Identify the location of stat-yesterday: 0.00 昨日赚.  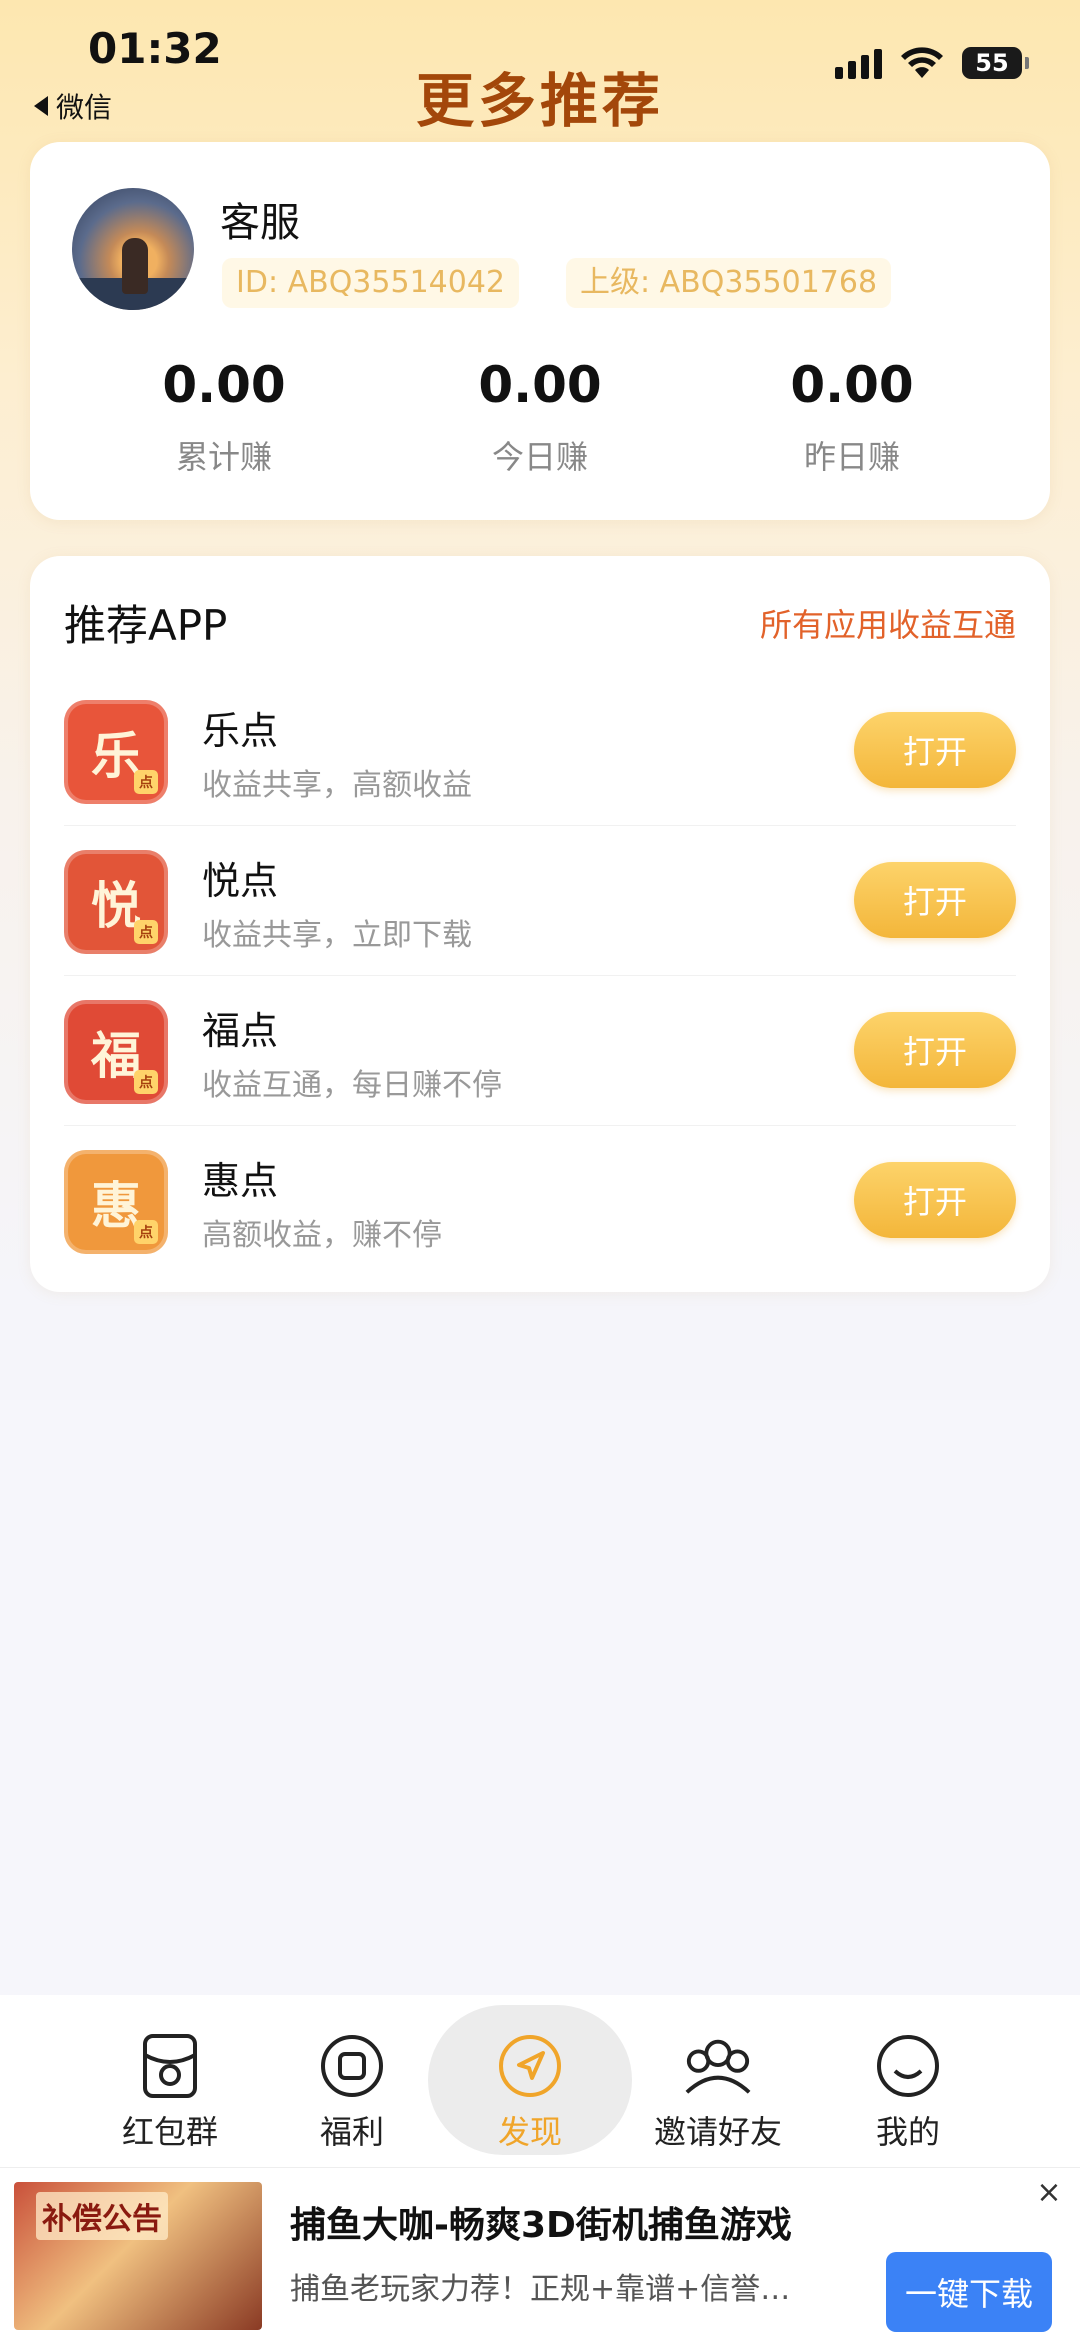
(852, 417).